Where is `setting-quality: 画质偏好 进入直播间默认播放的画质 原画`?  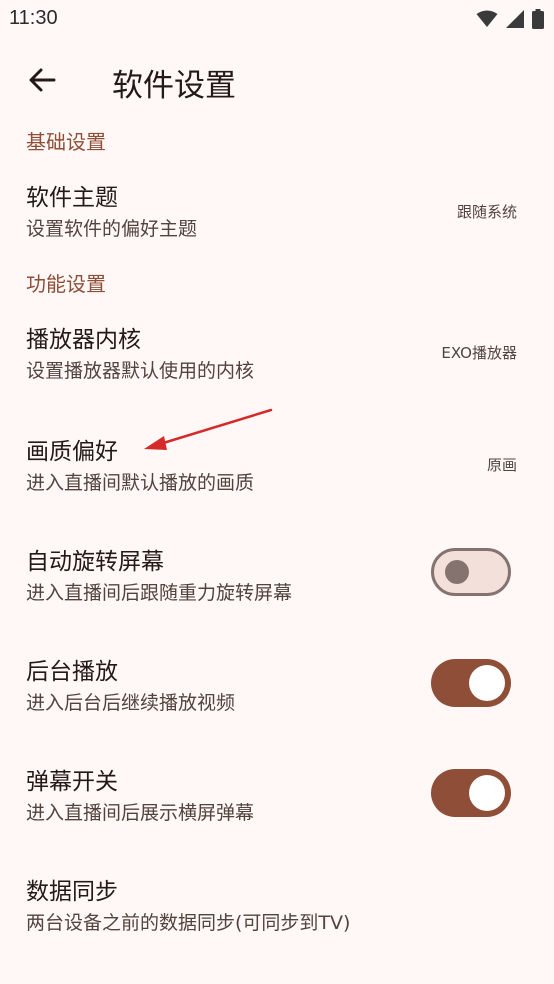
setting-quality: 画质偏好 进入直播间默认播放的画质 原画 is located at coordinates (277, 464).